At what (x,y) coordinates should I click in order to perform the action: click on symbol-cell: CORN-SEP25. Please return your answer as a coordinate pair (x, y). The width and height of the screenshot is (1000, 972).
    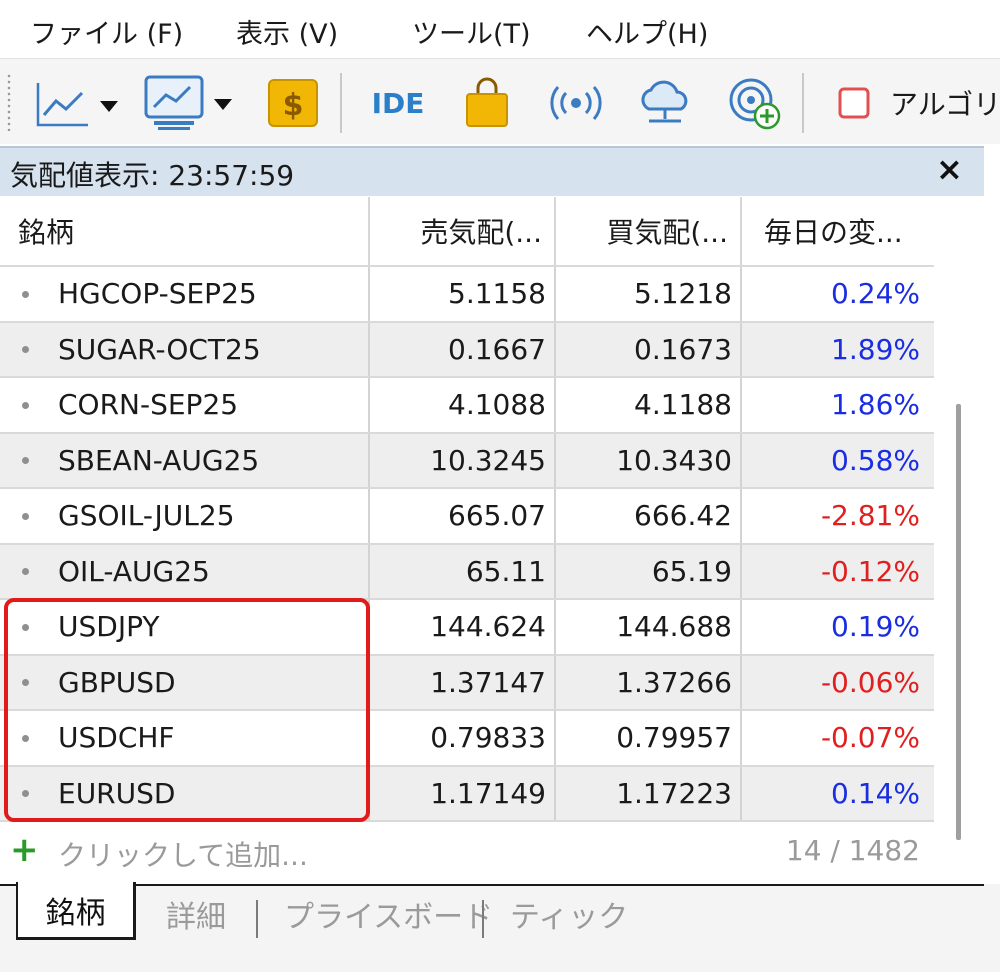
    Looking at the image, I should click on (185, 405).